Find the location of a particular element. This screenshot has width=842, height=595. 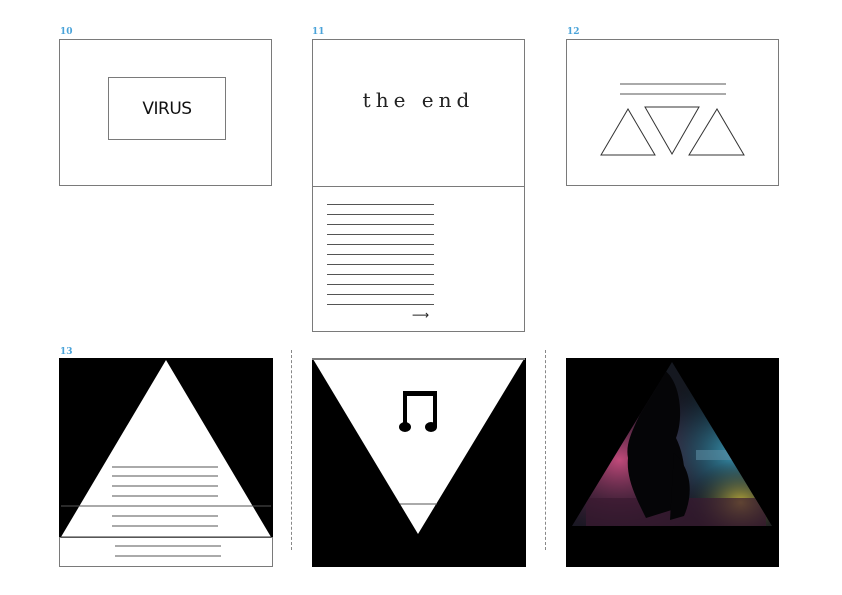

panel-10-frame: VIRUS is located at coordinates (165, 112).